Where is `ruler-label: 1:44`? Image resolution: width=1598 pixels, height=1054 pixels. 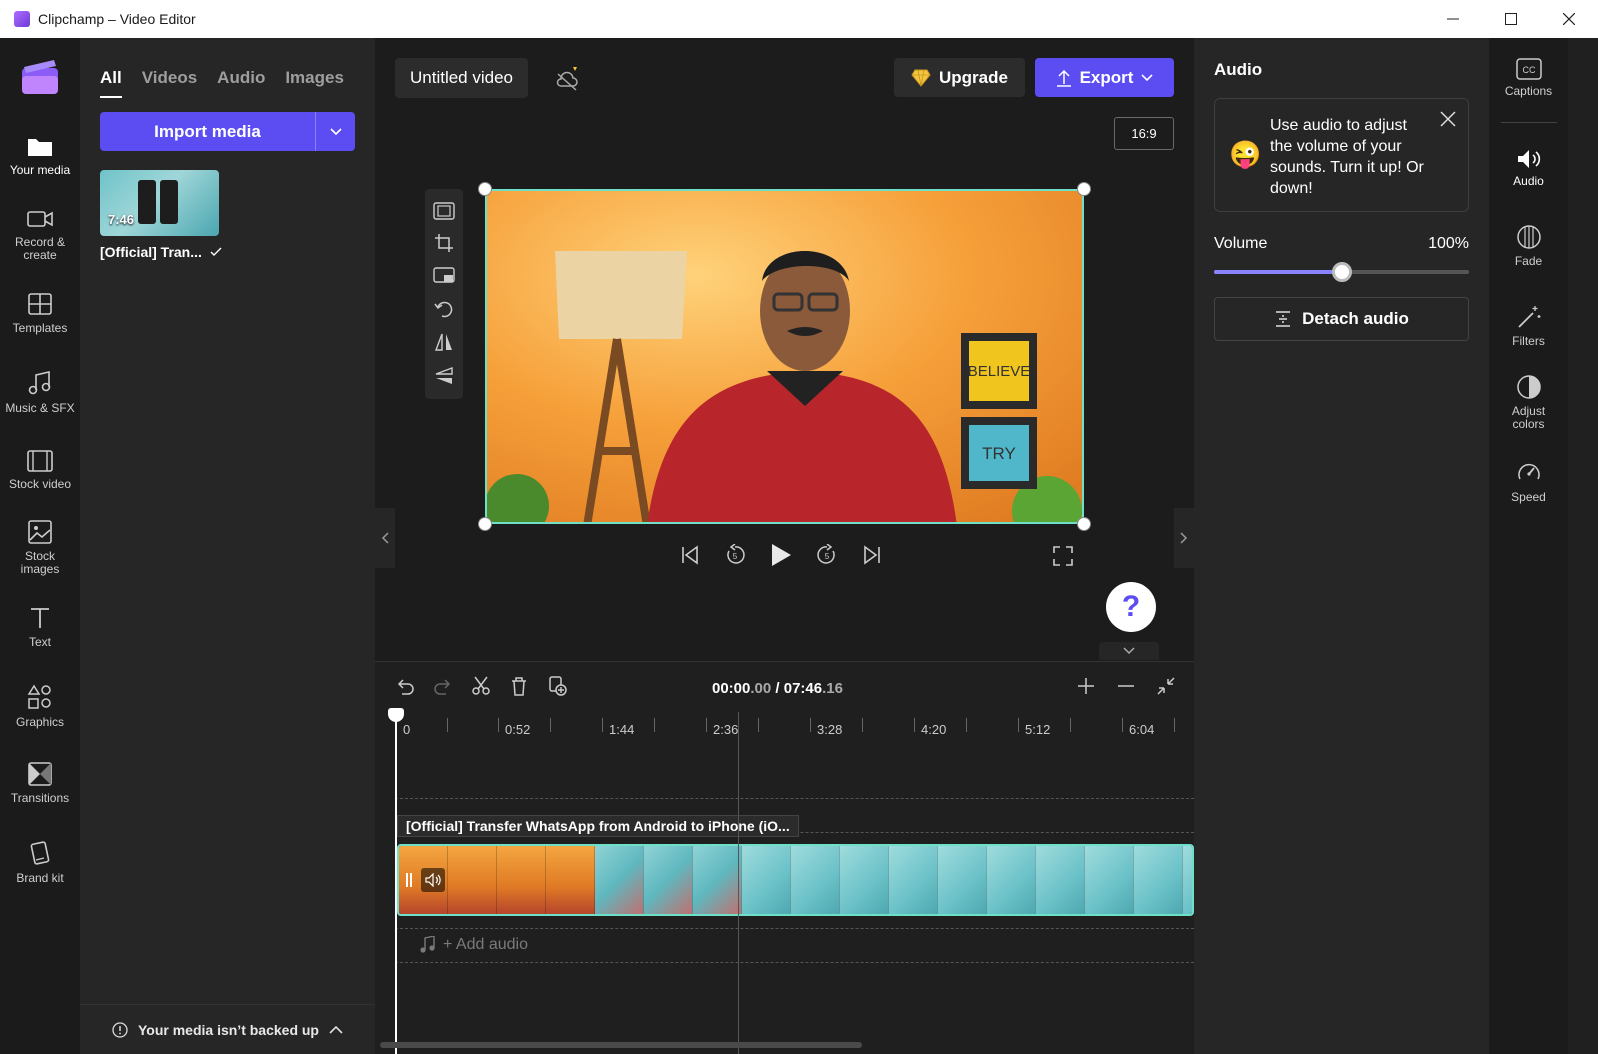 ruler-label: 1:44 is located at coordinates (622, 729).